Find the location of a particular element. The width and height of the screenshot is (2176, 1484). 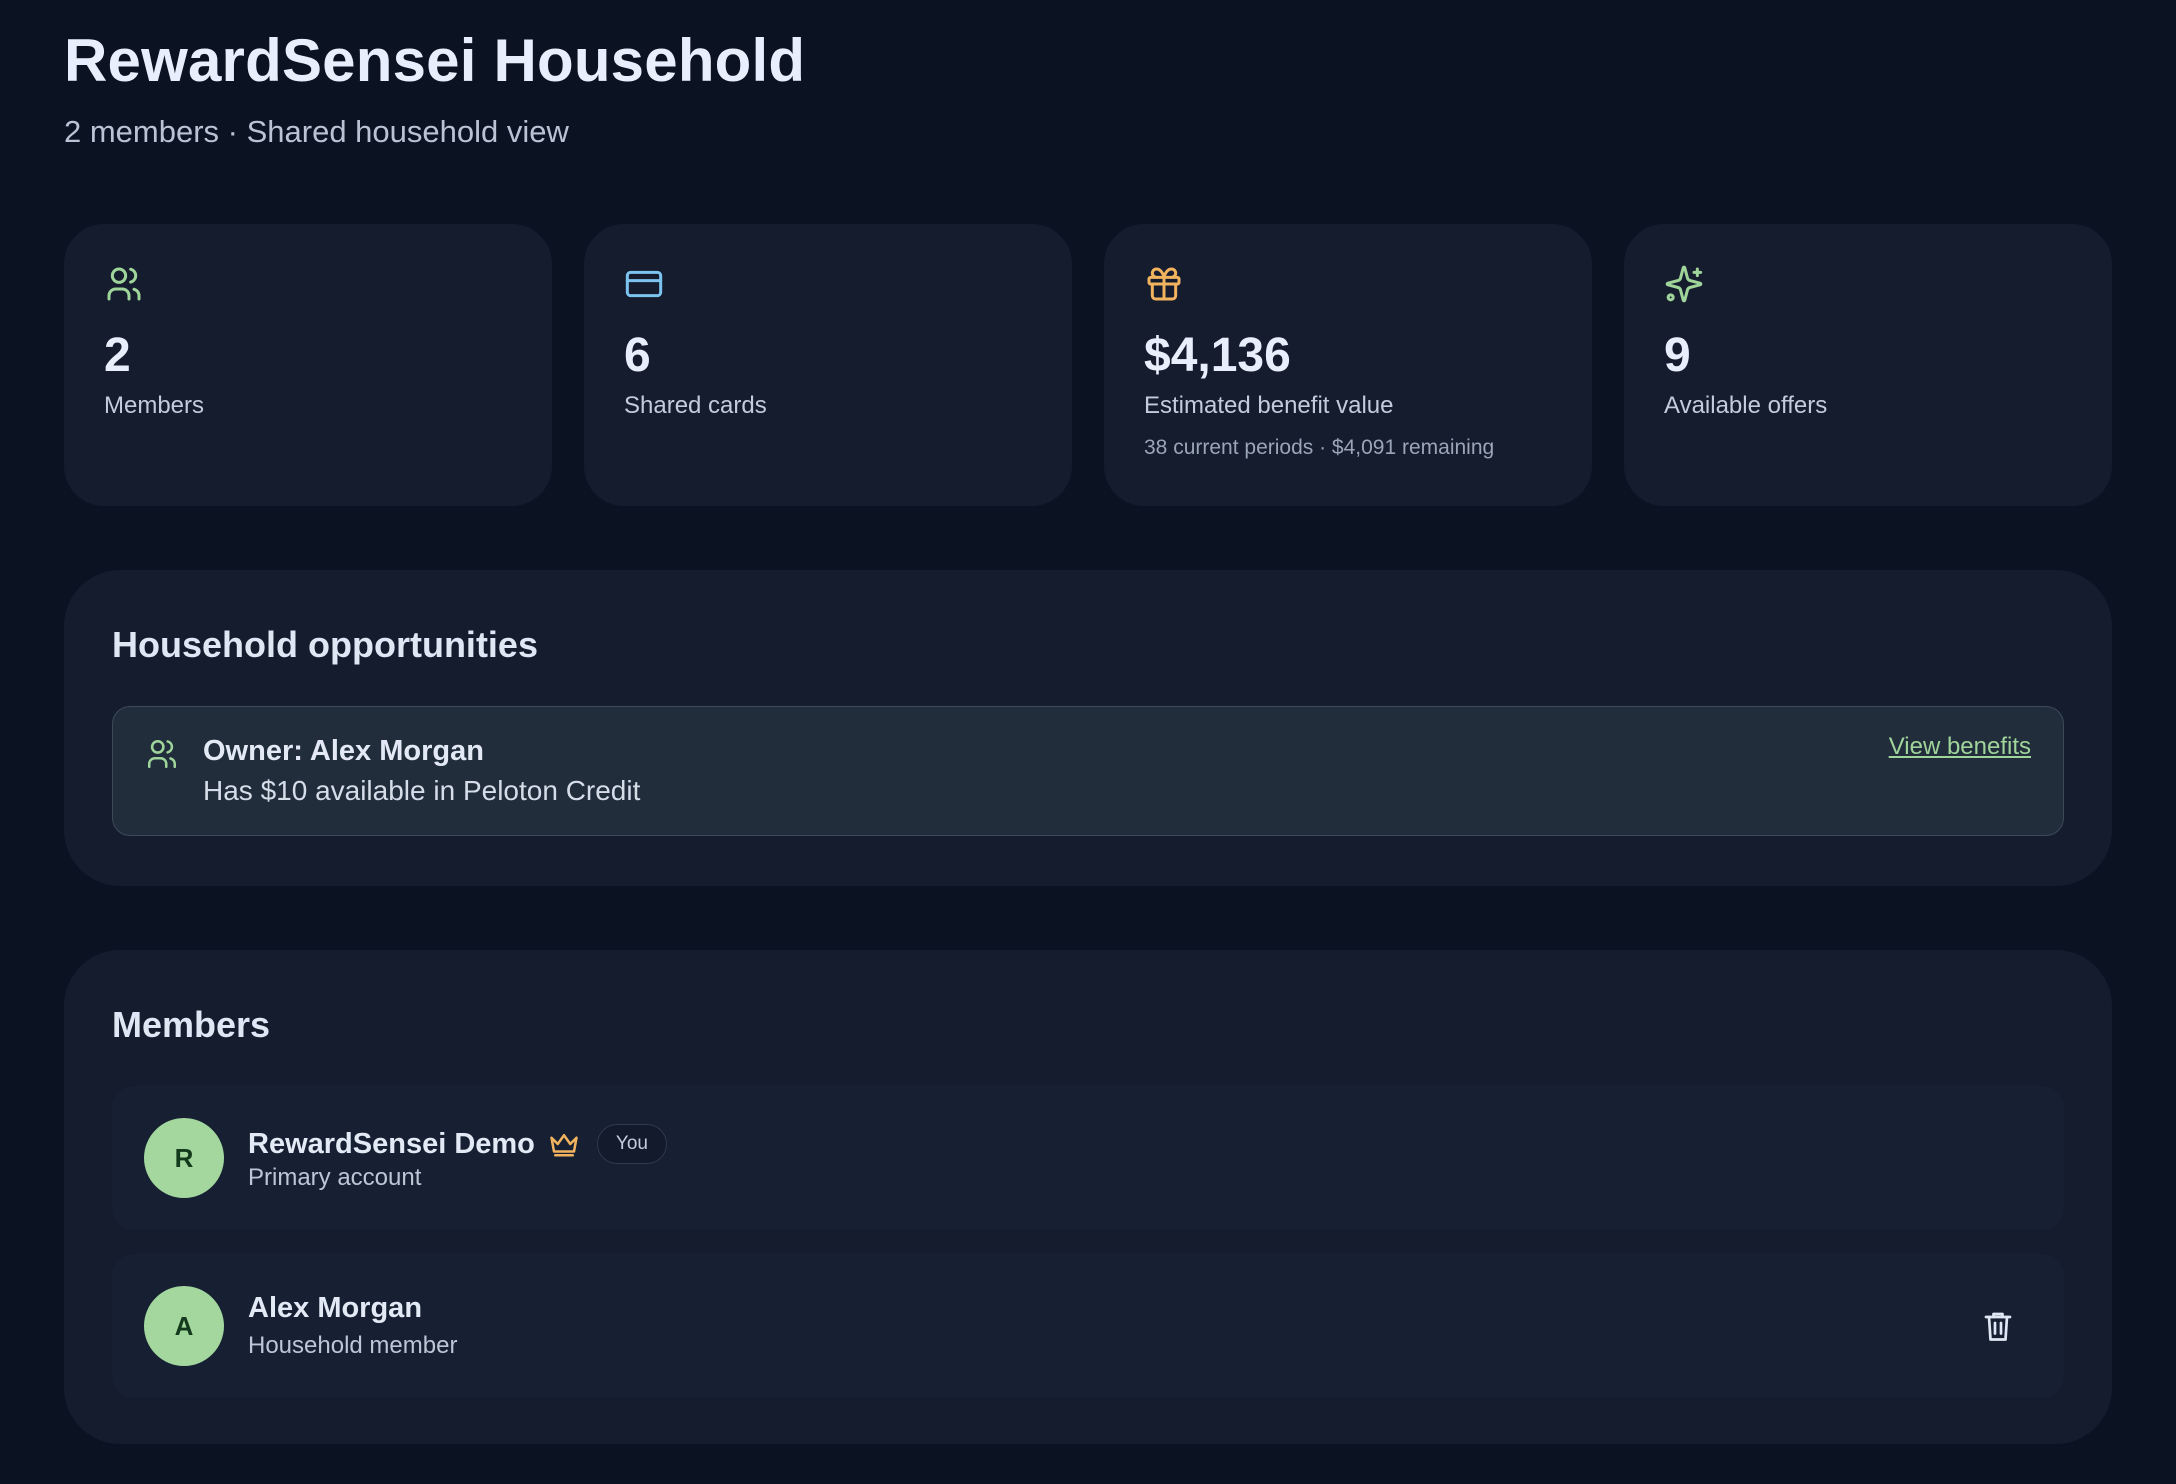

members-title: Members is located at coordinates (191, 1024).